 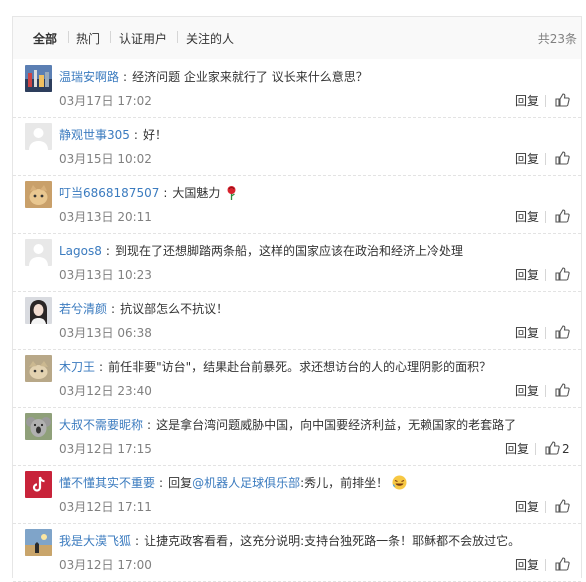 I want to click on comment-text: 经济问题 企业家来就行了 议长来什么意思？, so click(x=250, y=77).